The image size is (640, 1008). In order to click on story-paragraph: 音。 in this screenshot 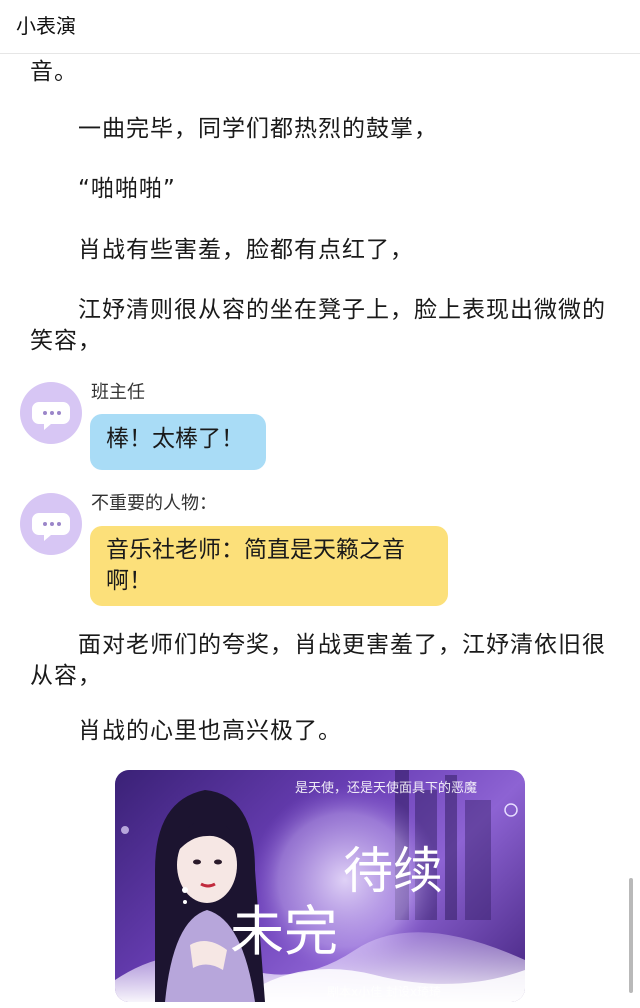, I will do `click(54, 72)`.